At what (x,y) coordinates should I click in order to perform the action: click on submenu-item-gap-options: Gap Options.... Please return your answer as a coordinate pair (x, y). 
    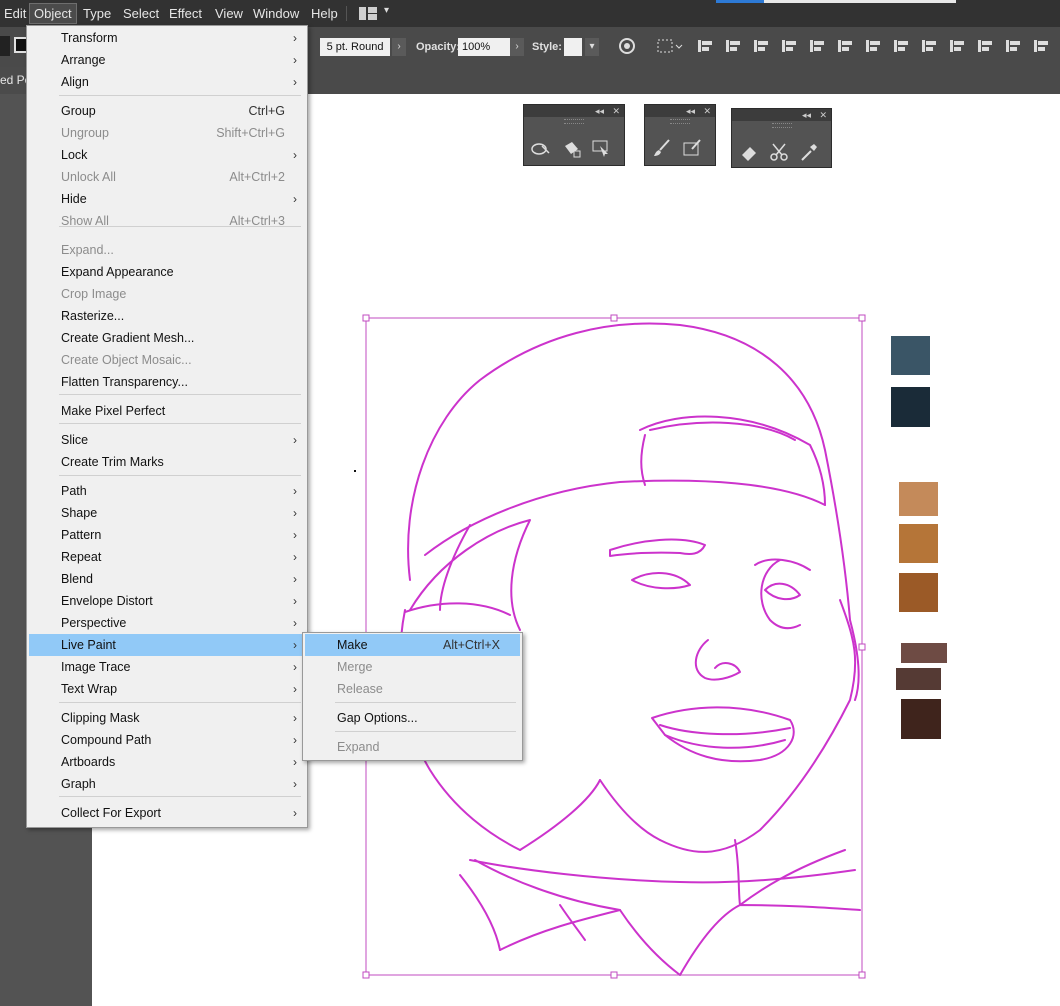
    Looking at the image, I should click on (412, 718).